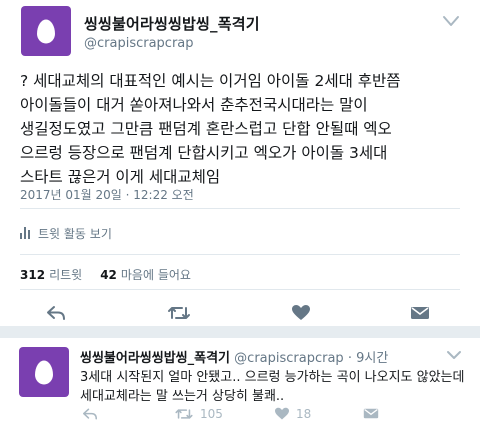 The height and width of the screenshot is (425, 480). What do you see at coordinates (292, 414) in the screenshot?
I see `like-button: 18` at bounding box center [292, 414].